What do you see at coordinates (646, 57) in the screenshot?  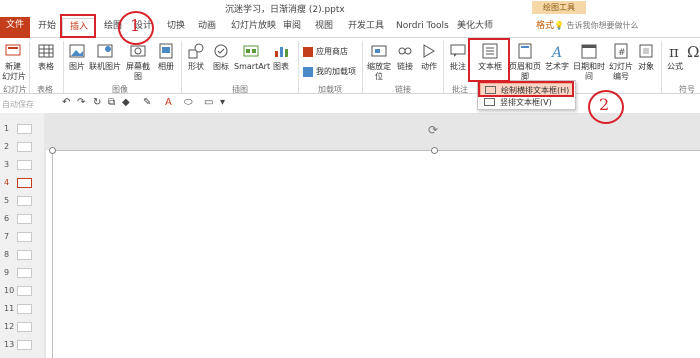 I see `object-button: 对象` at bounding box center [646, 57].